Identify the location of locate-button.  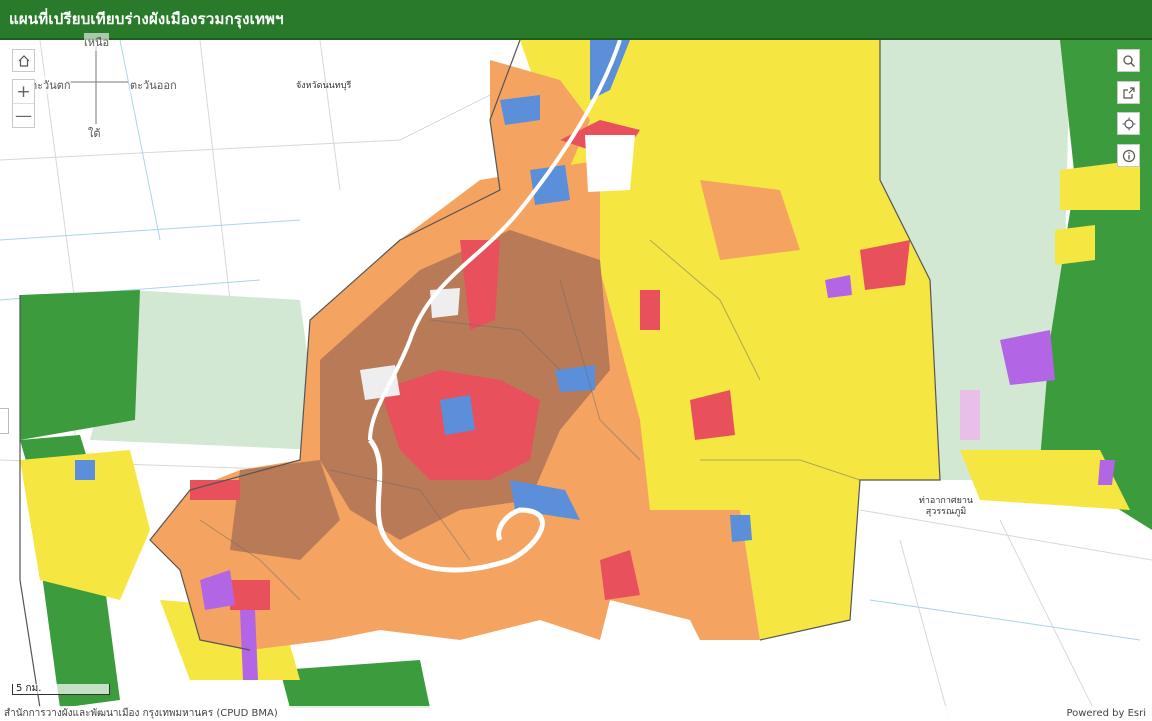
(1128, 123).